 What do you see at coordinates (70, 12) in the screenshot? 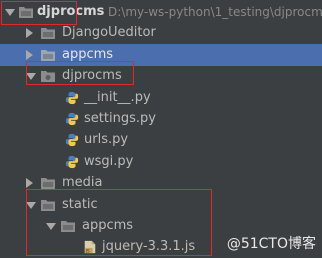
I see `root-folder-label: djprocms` at bounding box center [70, 12].